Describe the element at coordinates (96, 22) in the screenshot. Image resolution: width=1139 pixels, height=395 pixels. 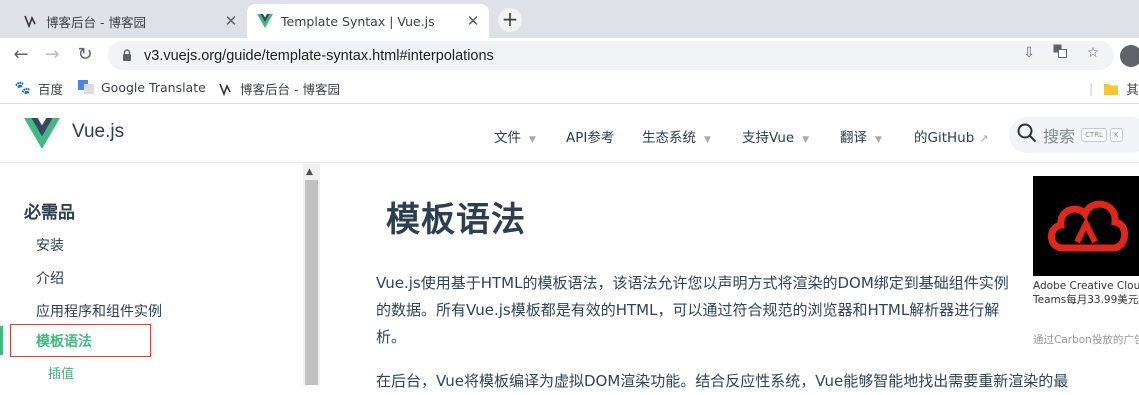
I see `tab-title: 博客后台 - 博客园` at that location.